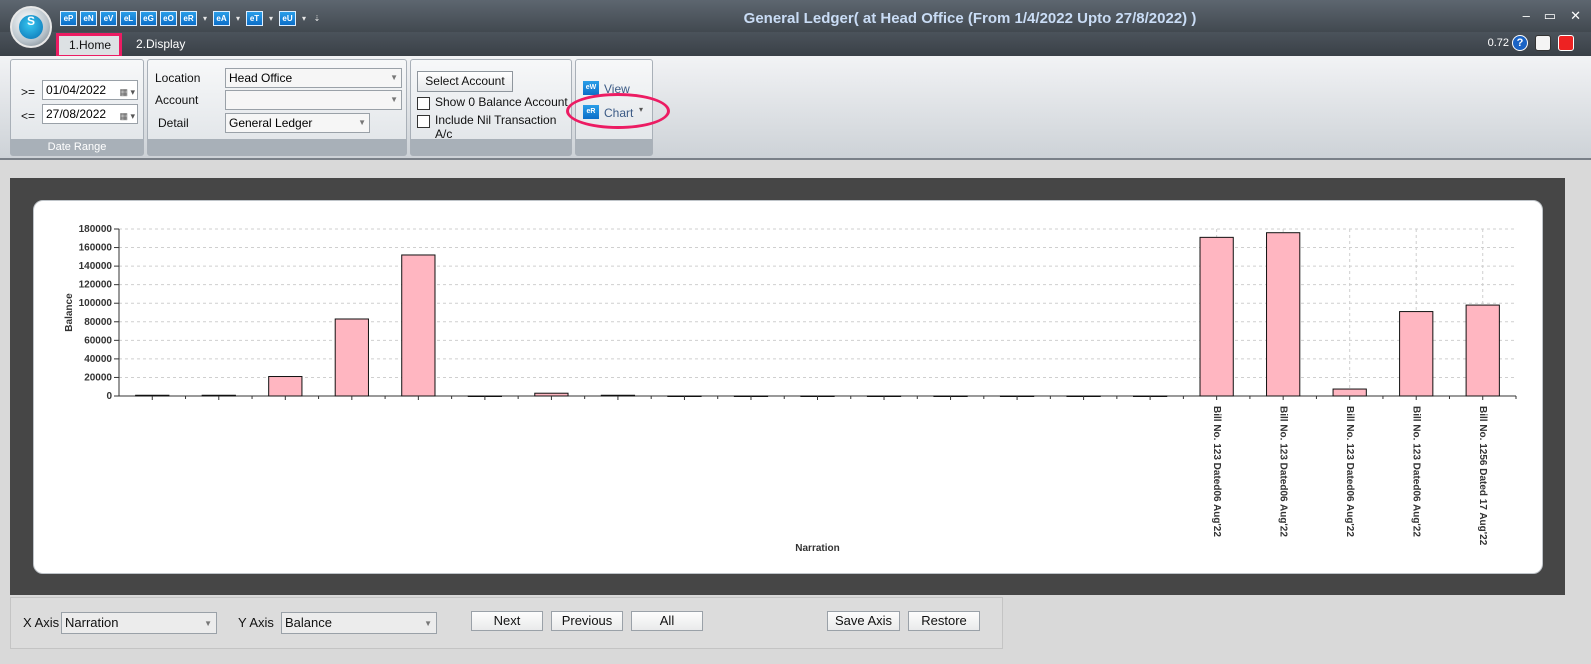 The image size is (1591, 664). What do you see at coordinates (817, 548) in the screenshot?
I see `x-axis-title: Narration` at bounding box center [817, 548].